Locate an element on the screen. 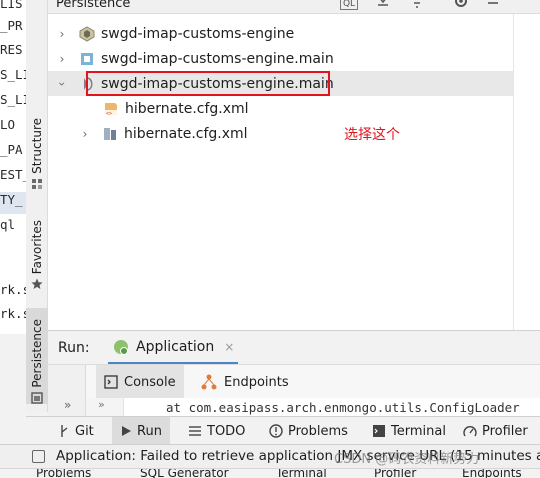 The image size is (540, 478). tab-favorites-label: Favorites is located at coordinates (37, 246).